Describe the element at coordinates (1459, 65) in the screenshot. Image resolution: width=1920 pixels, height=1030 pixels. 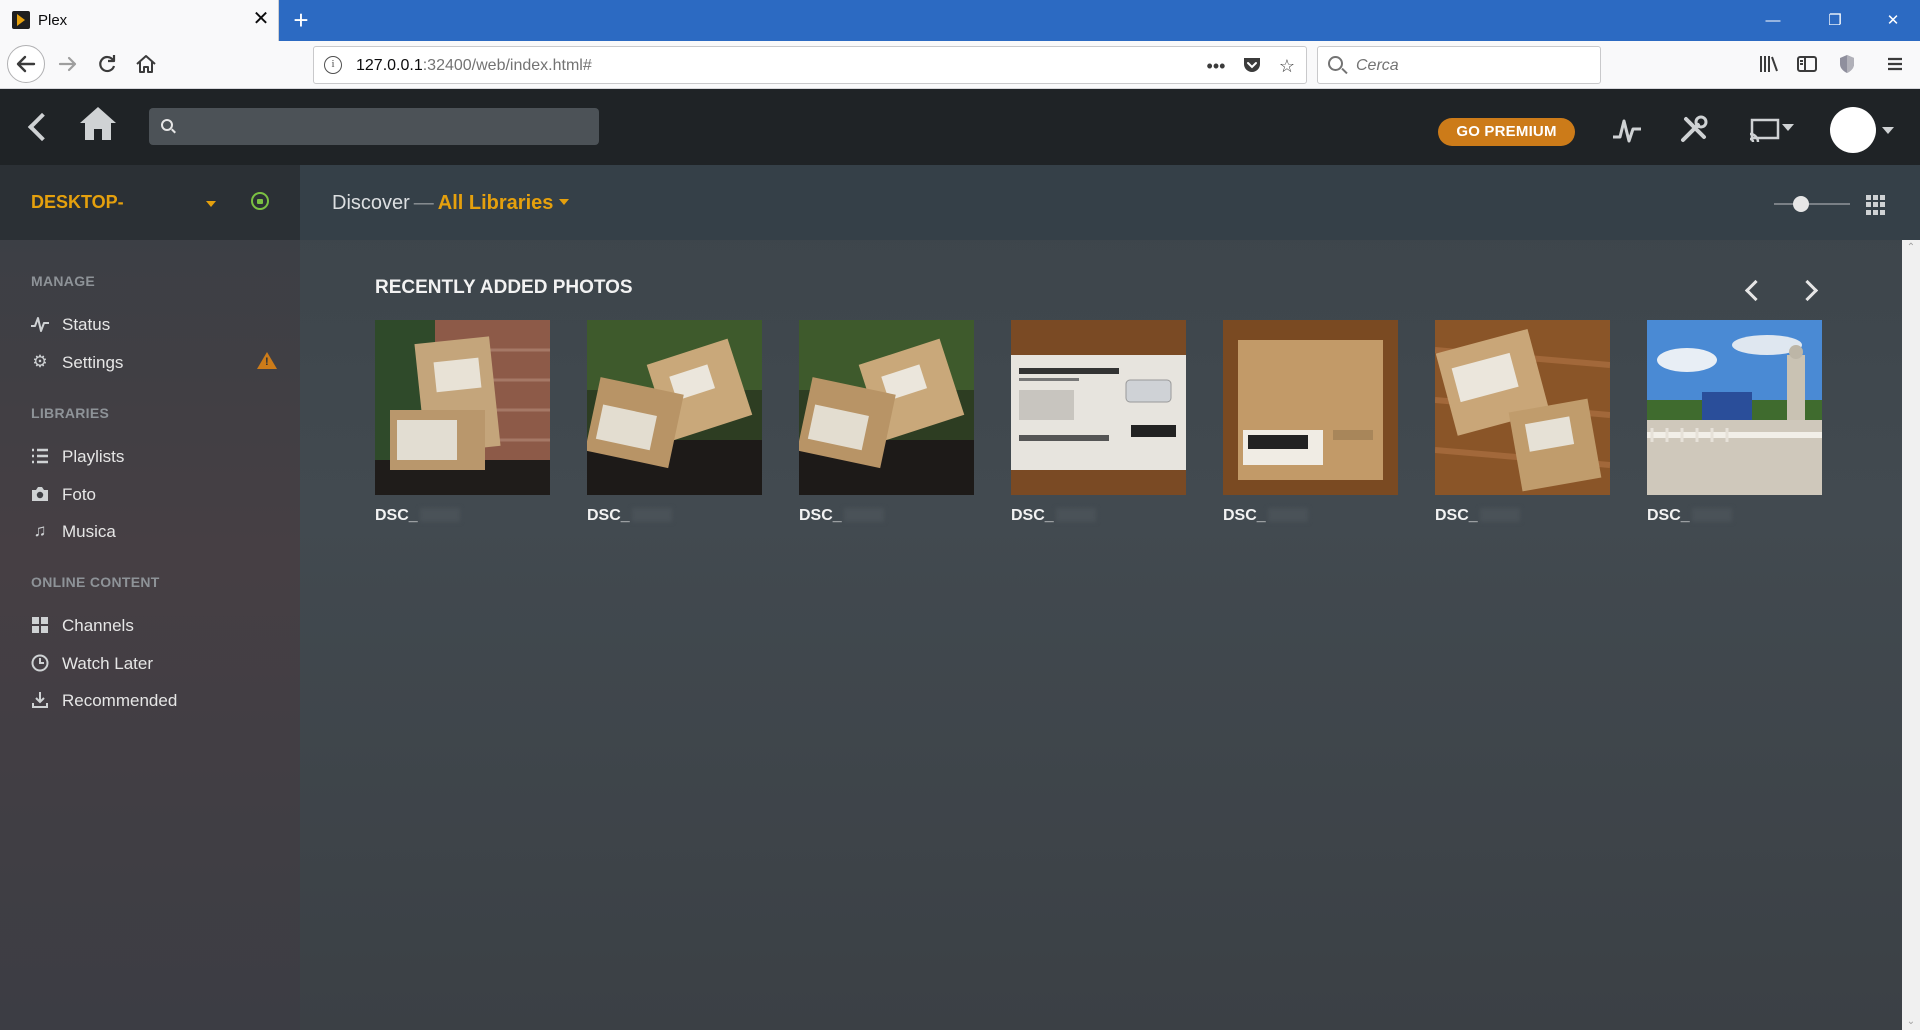
I see `search-bar: Cerca` at that location.